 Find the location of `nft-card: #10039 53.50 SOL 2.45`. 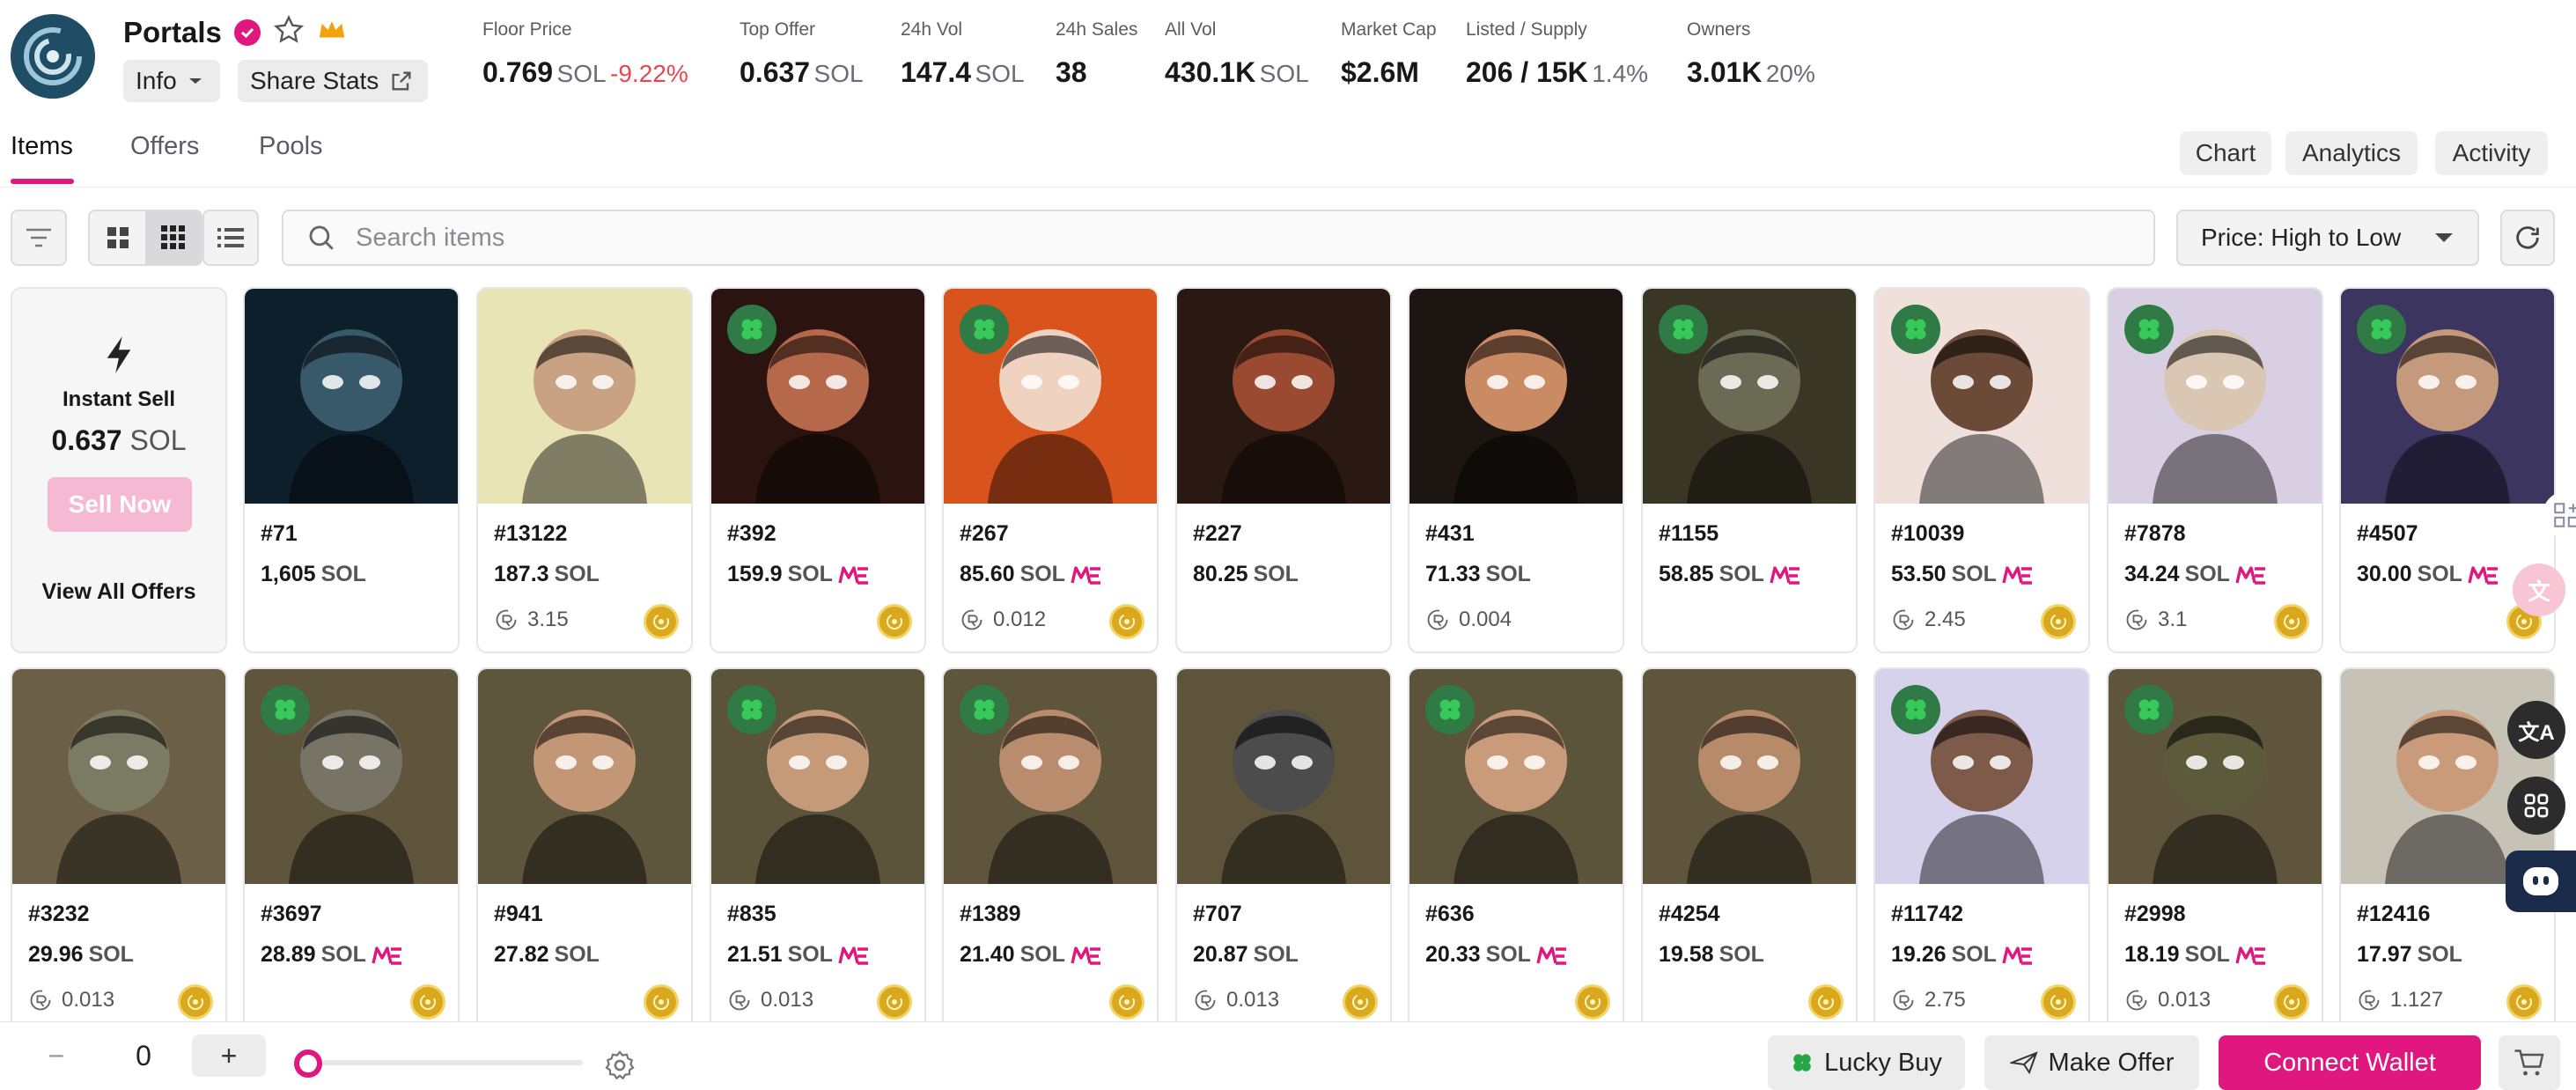

nft-card: #10039 53.50 SOL 2.45 is located at coordinates (1982, 470).